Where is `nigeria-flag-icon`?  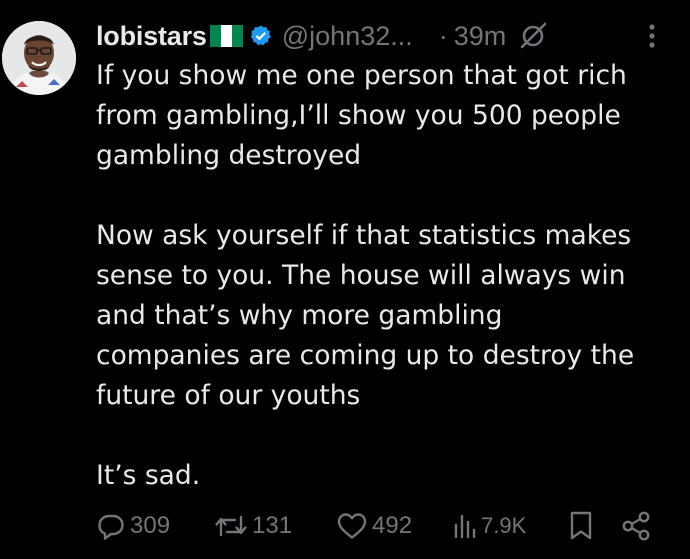 nigeria-flag-icon is located at coordinates (226, 36).